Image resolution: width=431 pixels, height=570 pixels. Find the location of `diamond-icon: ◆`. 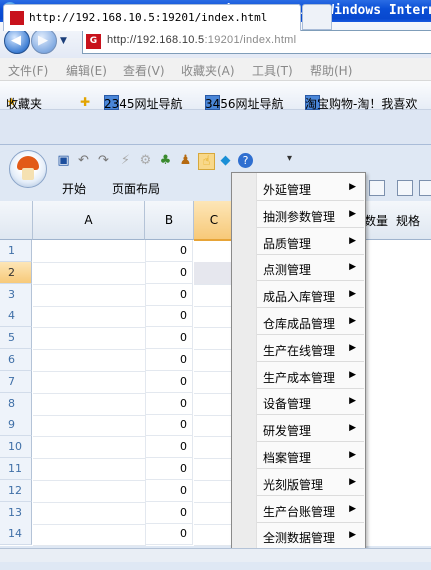

diamond-icon: ◆ is located at coordinates (225, 160).